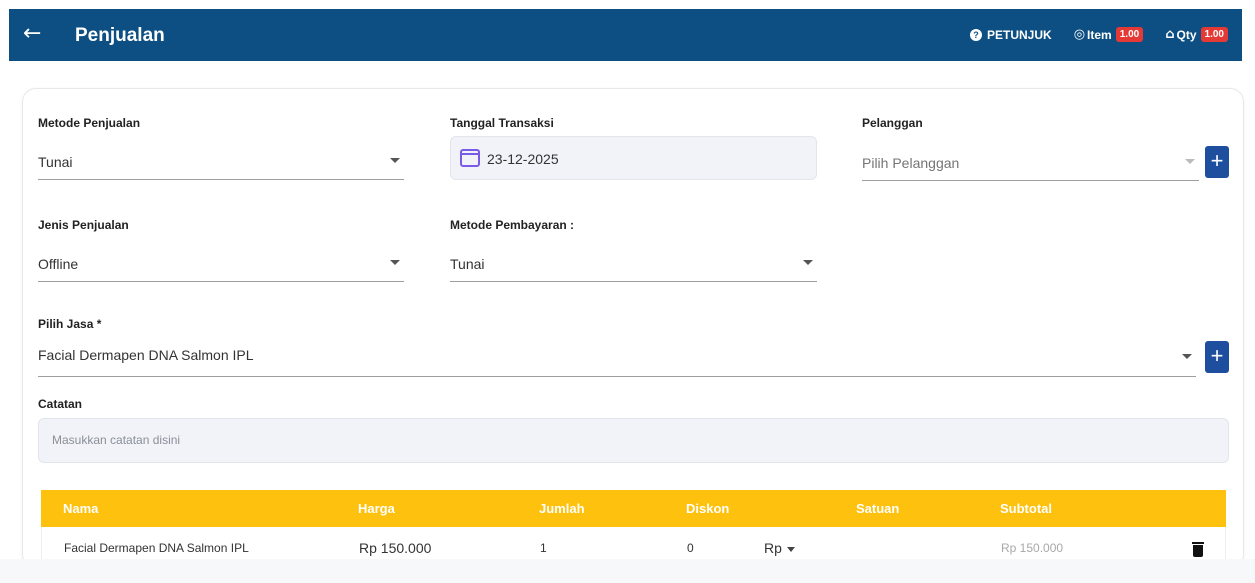  Describe the element at coordinates (120, 35) in the screenshot. I see `page-title: Penjualan` at that location.